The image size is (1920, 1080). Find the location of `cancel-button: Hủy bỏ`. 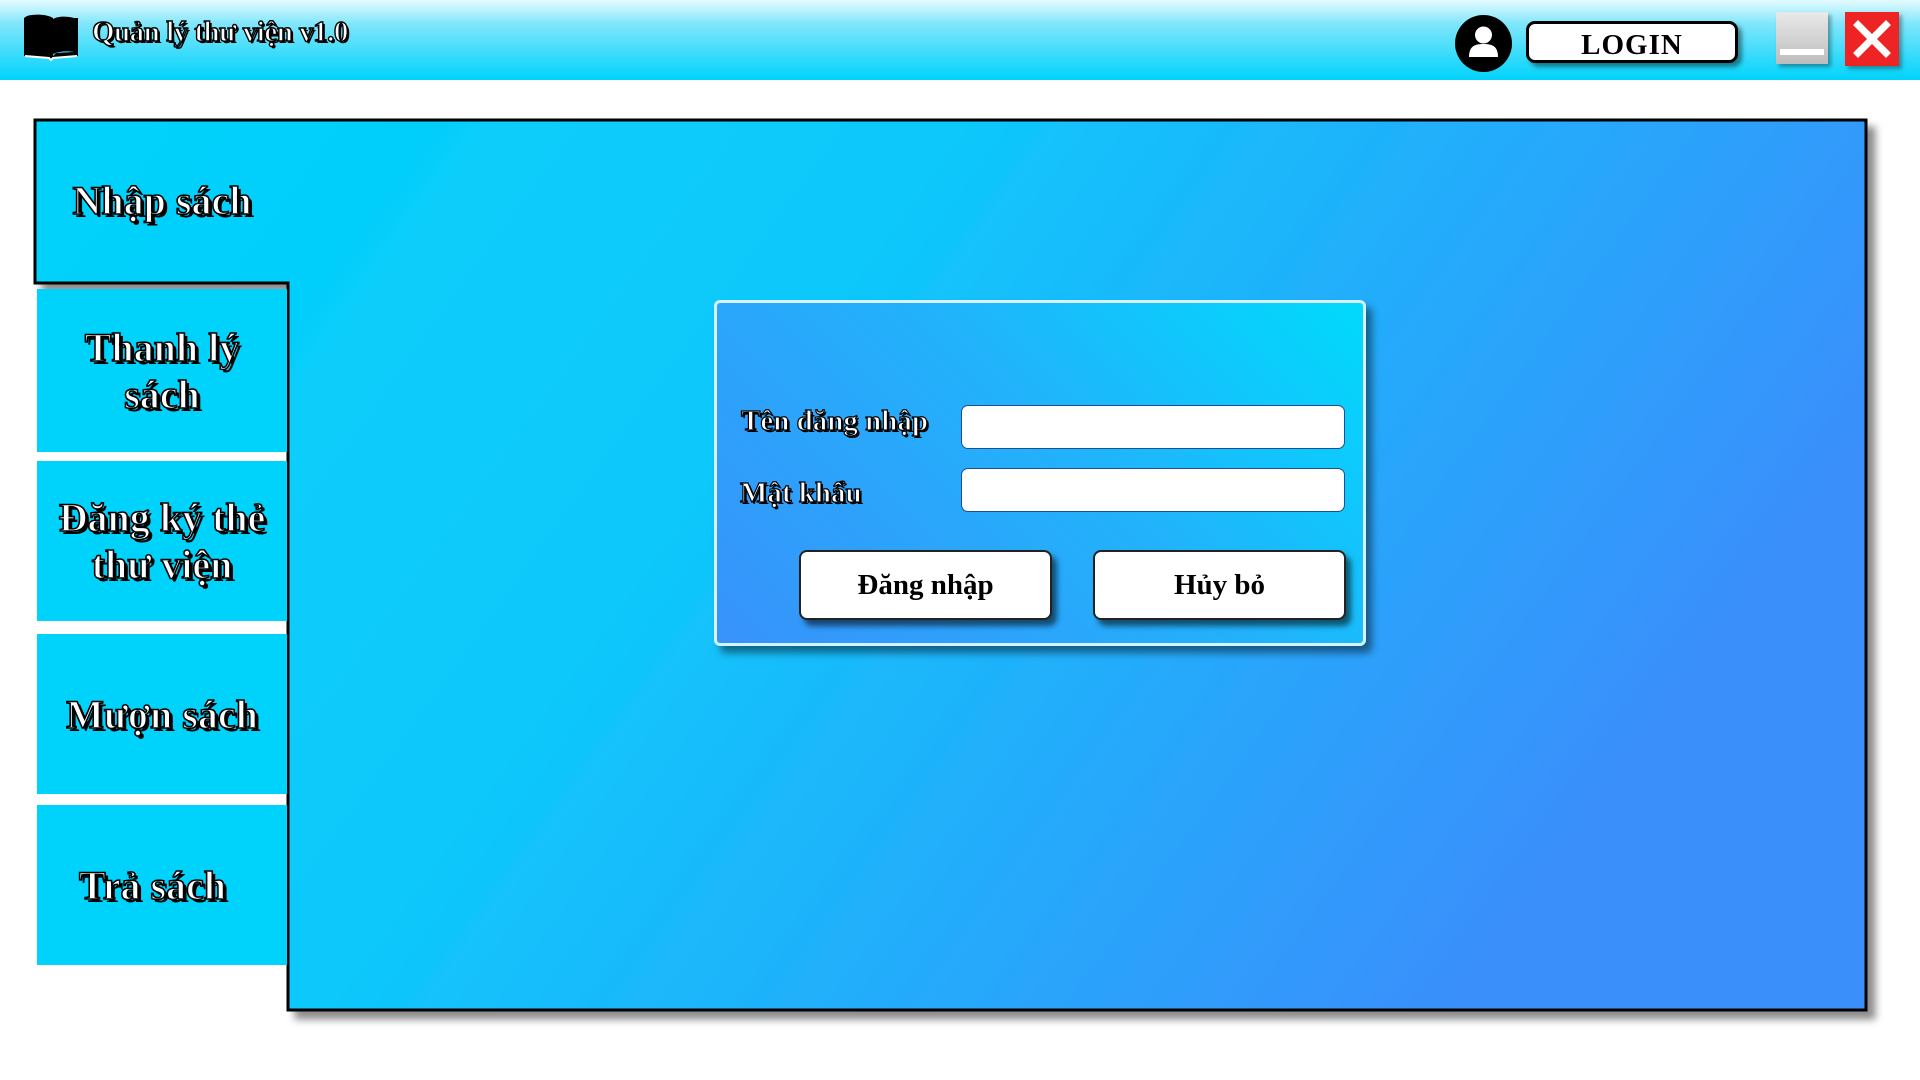

cancel-button: Hủy bỏ is located at coordinates (1219, 585).